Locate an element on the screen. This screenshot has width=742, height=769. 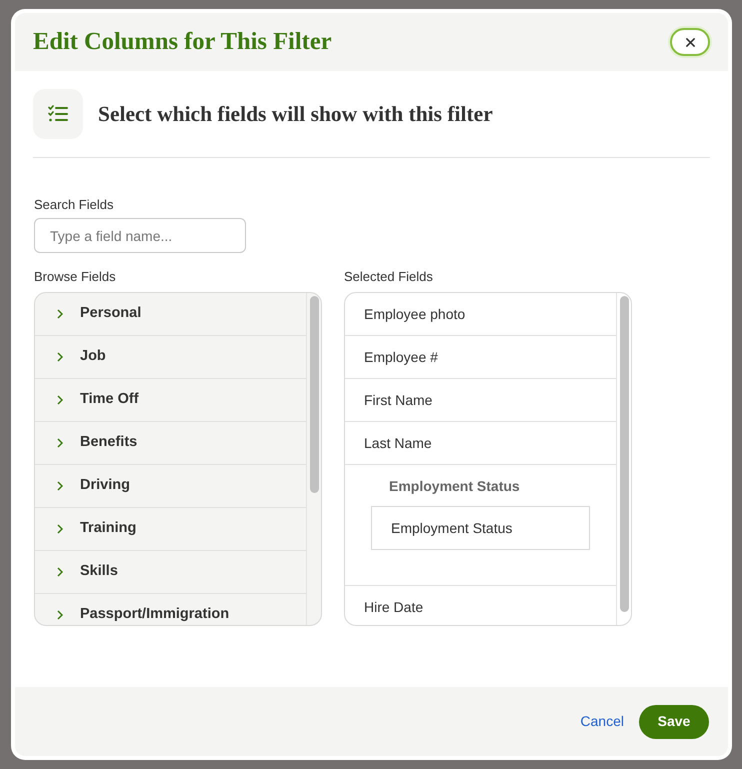
checklist-icon is located at coordinates (58, 114).